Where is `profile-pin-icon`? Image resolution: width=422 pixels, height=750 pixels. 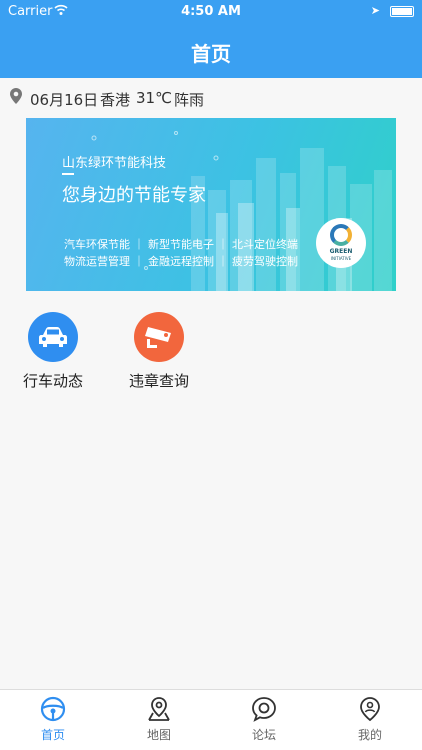 profile-pin-icon is located at coordinates (370, 709).